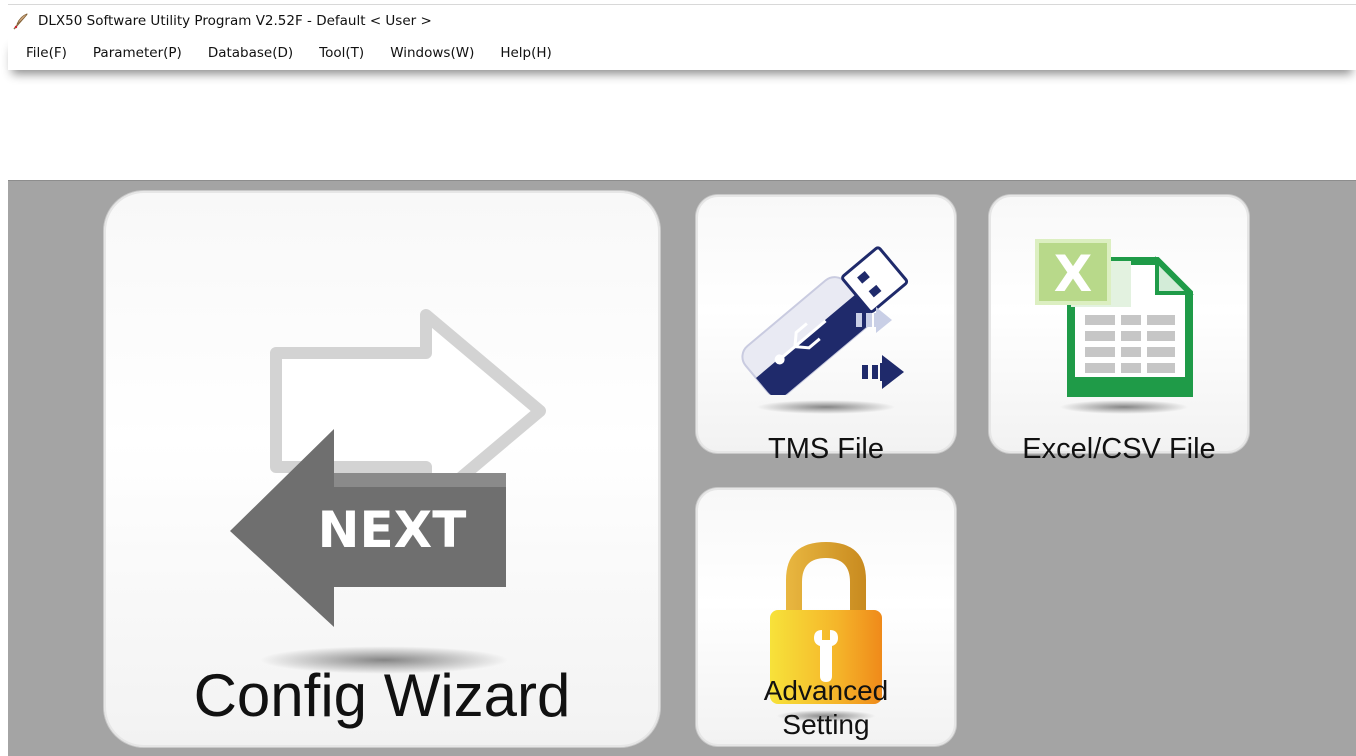 Image resolution: width=1356 pixels, height=756 pixels. Describe the element at coordinates (382, 695) in the screenshot. I see `config-wizard-label: Config Wizard` at that location.